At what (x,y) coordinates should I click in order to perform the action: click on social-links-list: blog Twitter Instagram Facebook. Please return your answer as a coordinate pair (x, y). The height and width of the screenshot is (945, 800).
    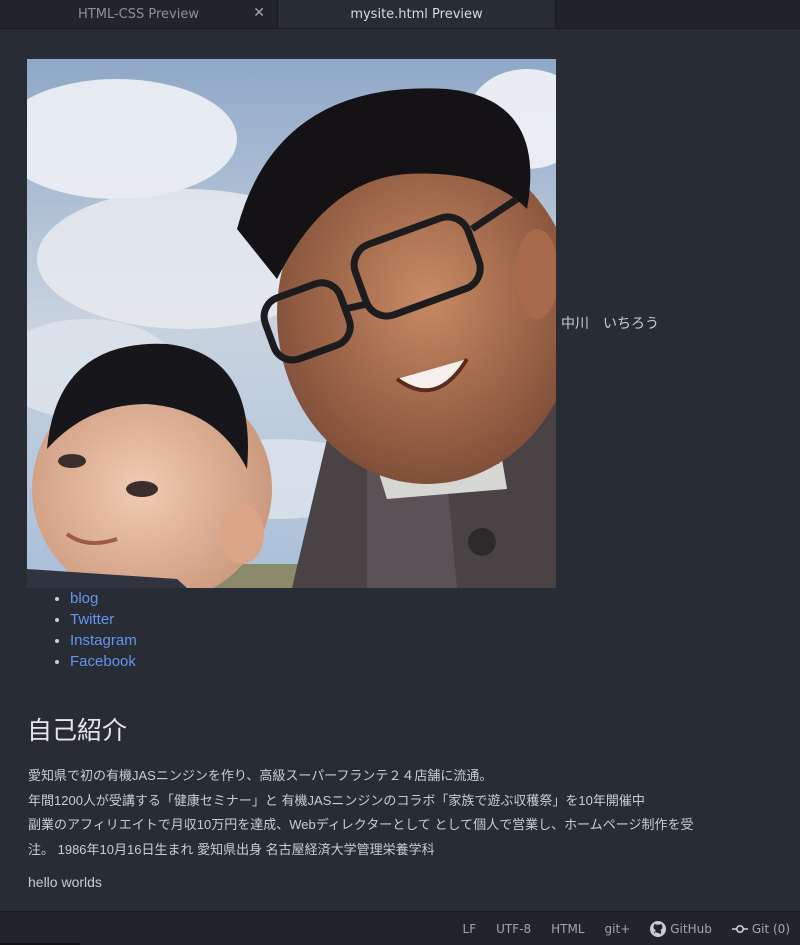
    Looking at the image, I should click on (82, 630).